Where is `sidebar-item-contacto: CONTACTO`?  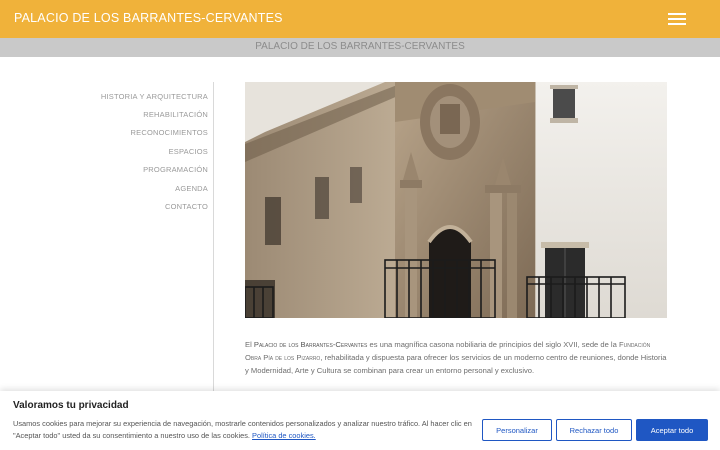 sidebar-item-contacto: CONTACTO is located at coordinates (186, 206).